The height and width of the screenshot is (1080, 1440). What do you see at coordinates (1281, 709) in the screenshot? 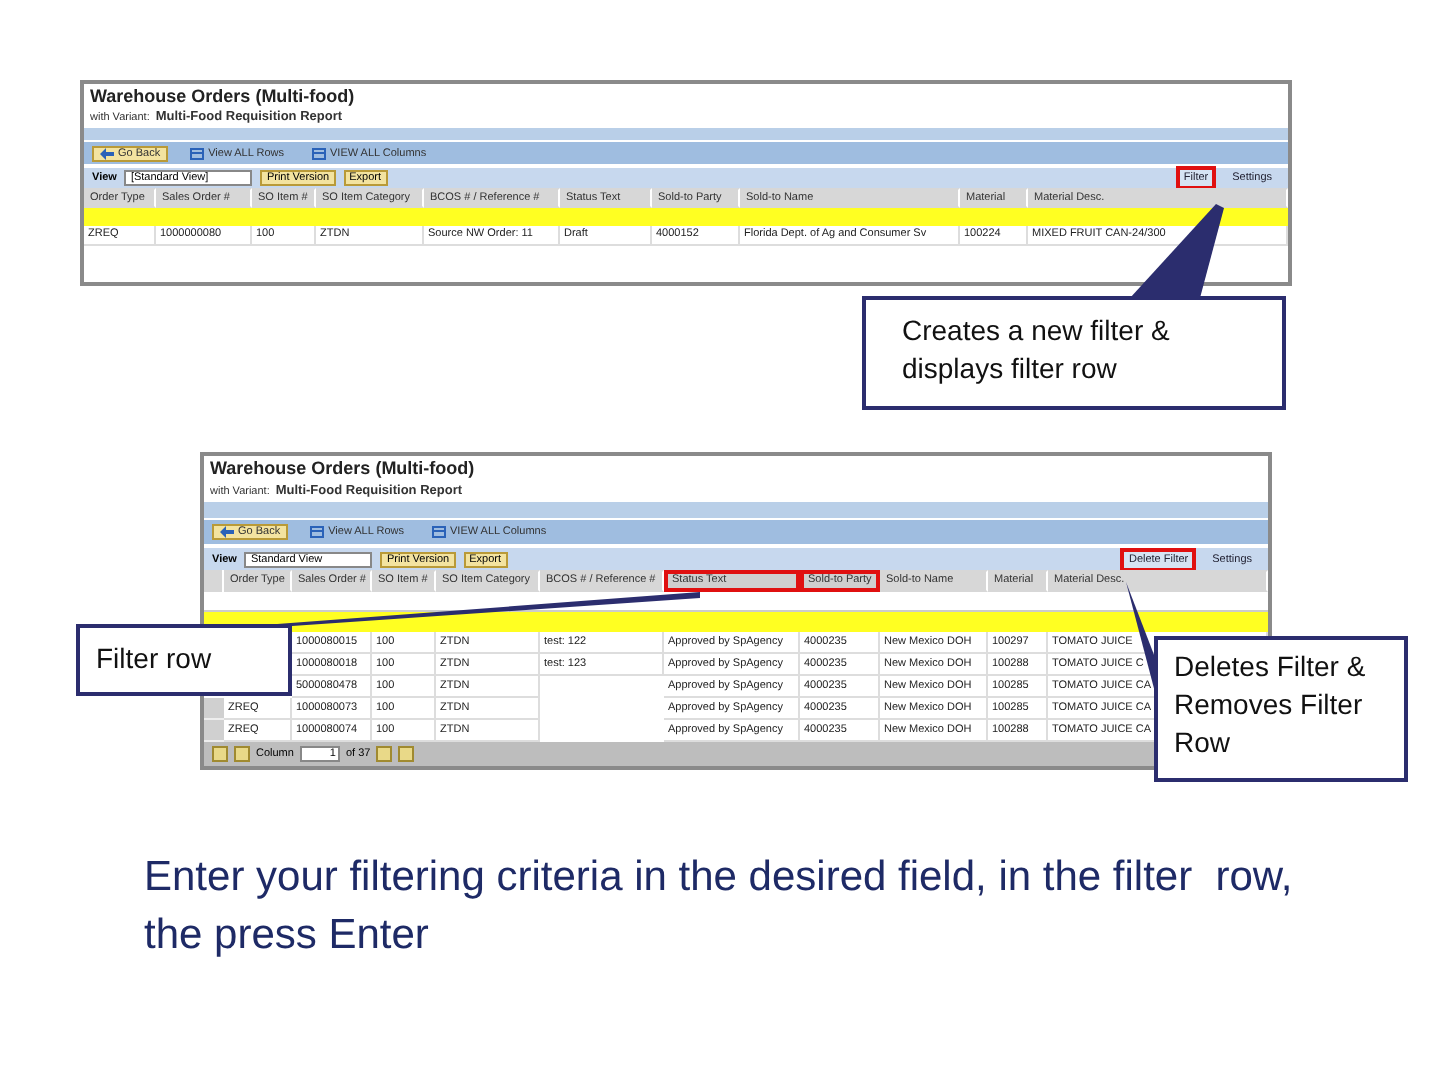
I see `callout-text: Deletes Filter & Removes Filter Row` at bounding box center [1281, 709].